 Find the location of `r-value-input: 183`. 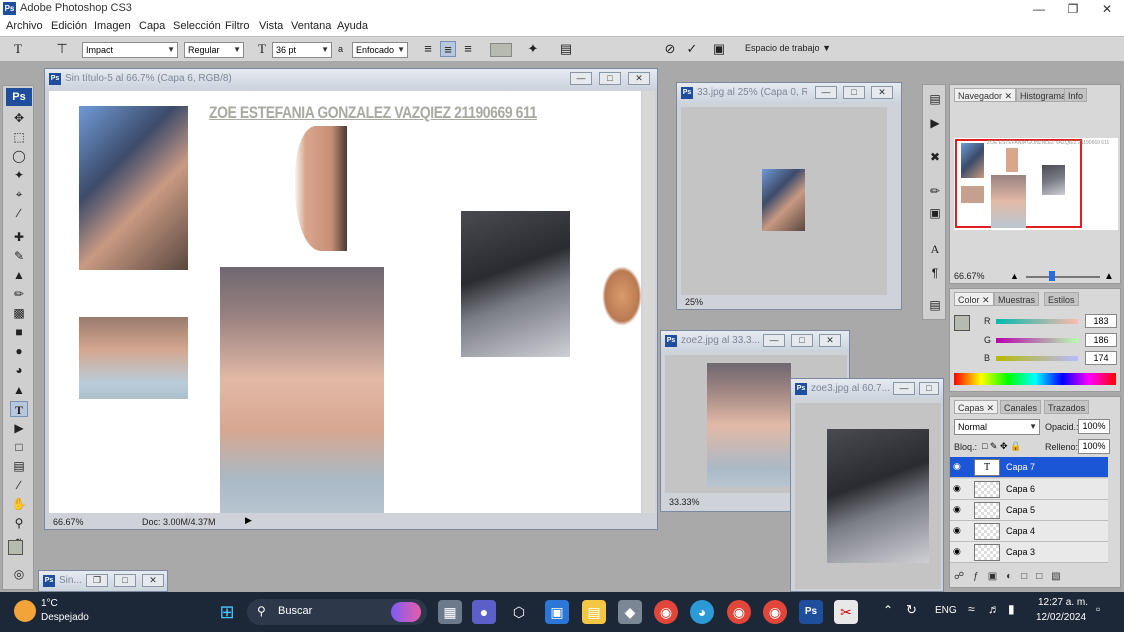

r-value-input: 183 is located at coordinates (1101, 321).